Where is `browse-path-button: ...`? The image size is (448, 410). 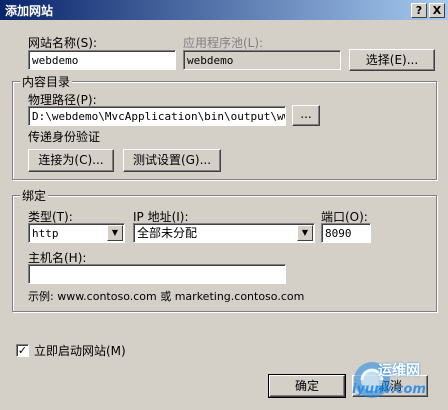 browse-path-button: ... is located at coordinates (306, 115).